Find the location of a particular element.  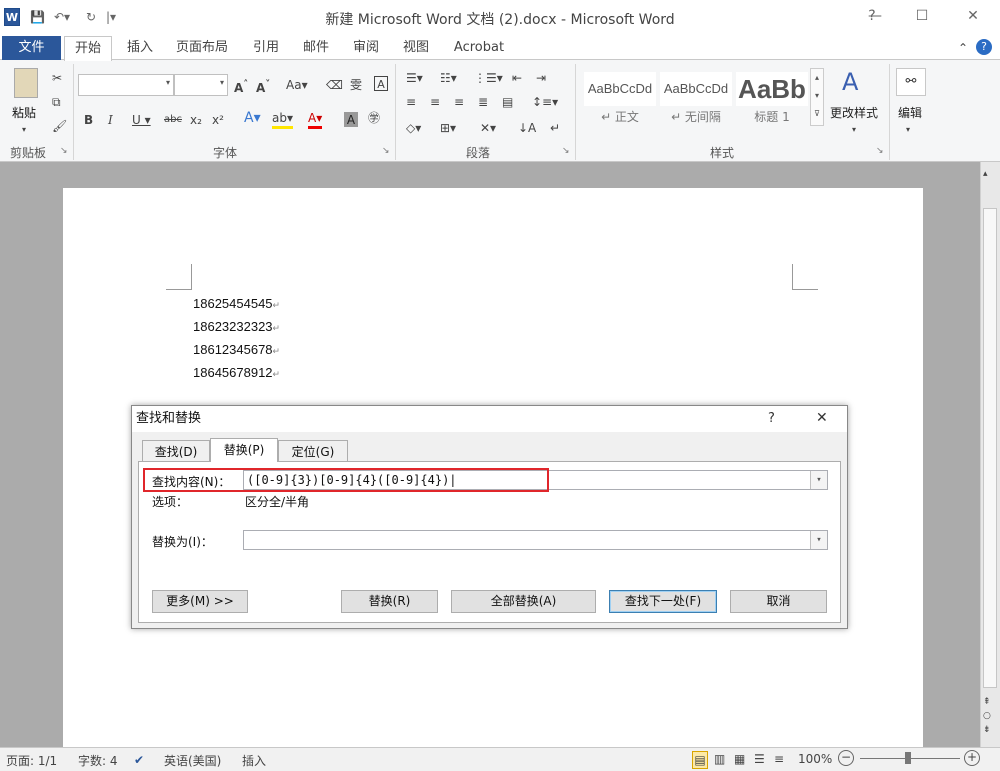

minimize-button: — is located at coordinates (875, 16).